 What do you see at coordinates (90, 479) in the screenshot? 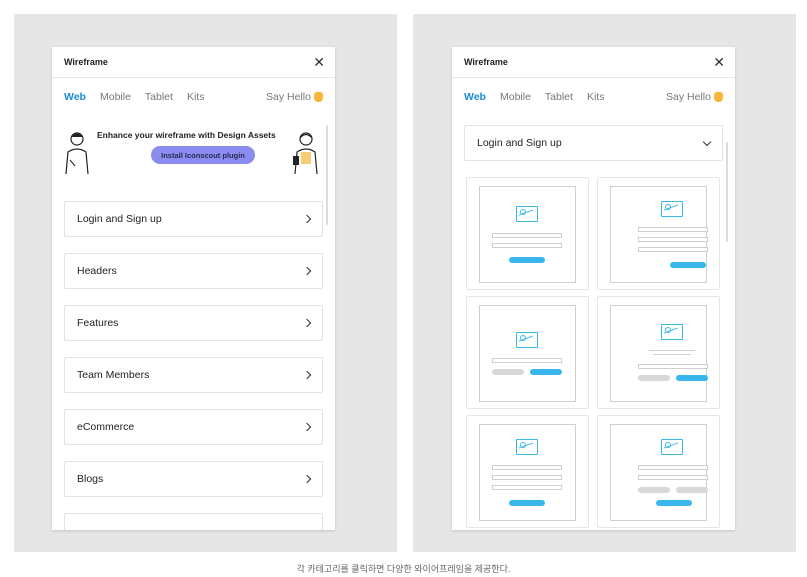
I see `category-label: Blogs` at bounding box center [90, 479].